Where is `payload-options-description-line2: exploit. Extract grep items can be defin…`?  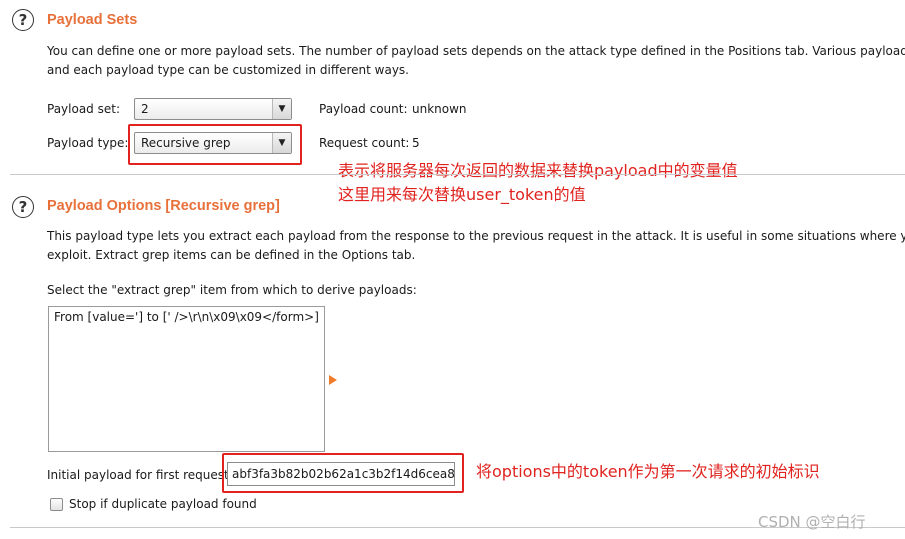
payload-options-description-line2: exploit. Extract grep items can be defin… is located at coordinates (231, 255).